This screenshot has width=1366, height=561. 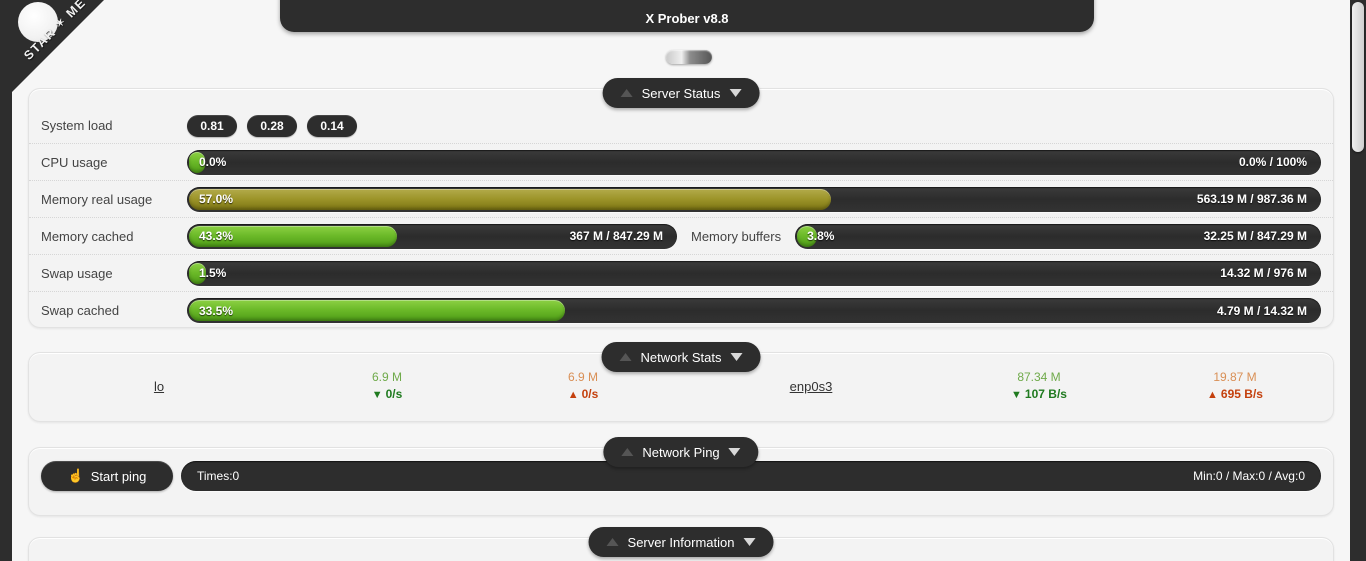 I want to click on swap-cached-percent: 33.5%, so click(x=216, y=310).